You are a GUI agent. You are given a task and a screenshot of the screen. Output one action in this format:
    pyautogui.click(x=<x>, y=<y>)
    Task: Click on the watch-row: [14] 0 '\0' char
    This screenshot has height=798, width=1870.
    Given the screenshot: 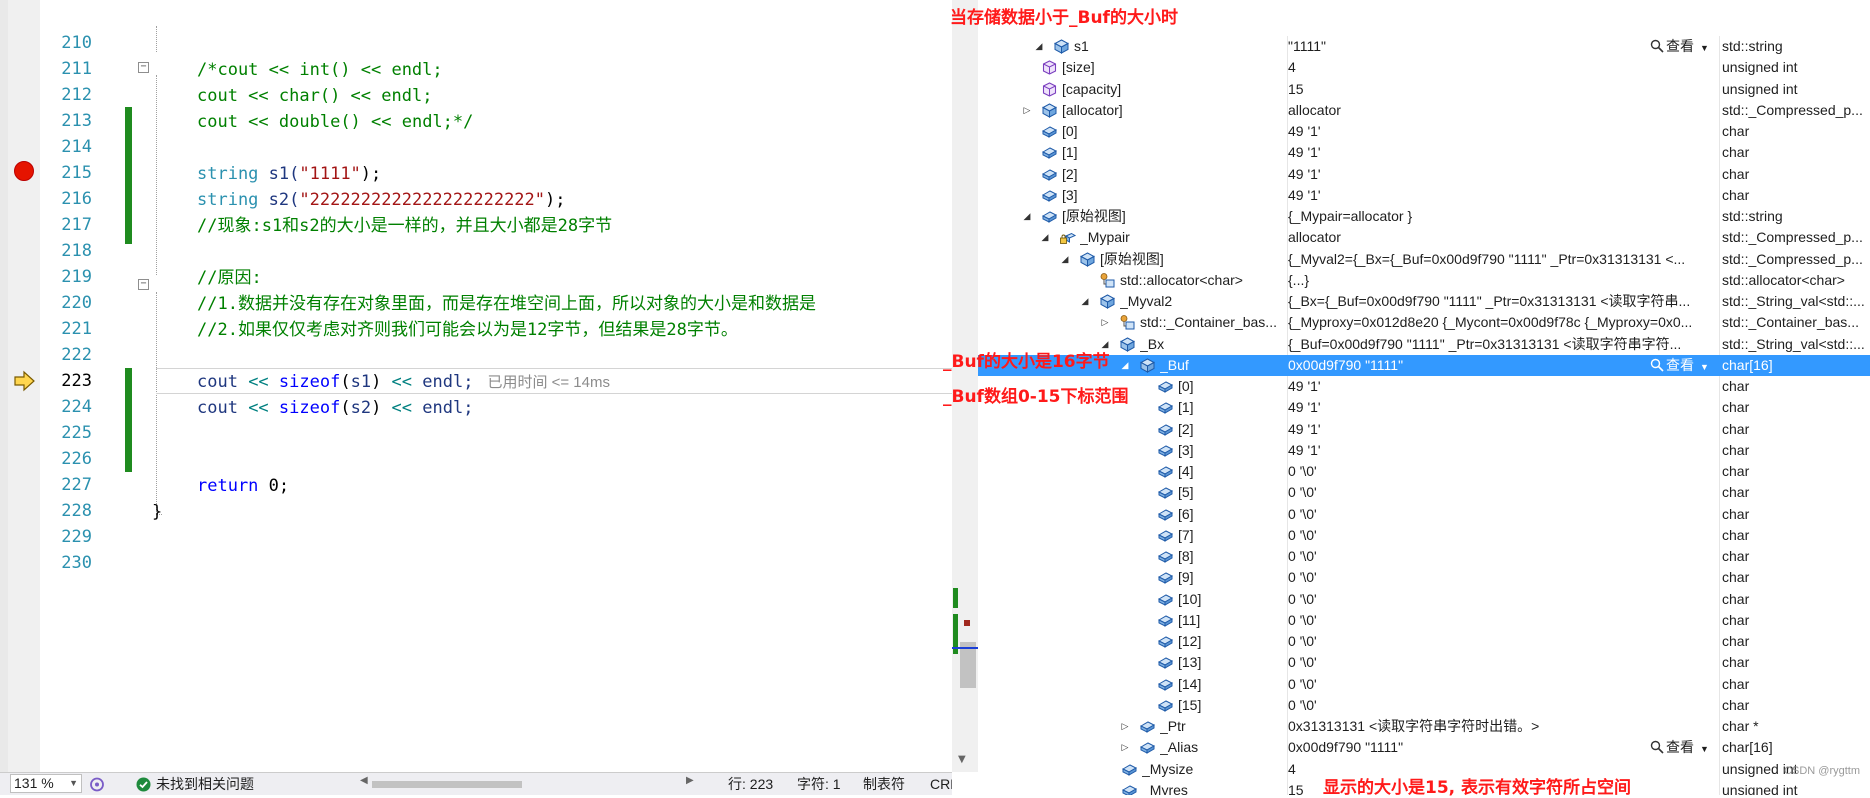 What is the action you would take?
    pyautogui.click(x=1424, y=684)
    